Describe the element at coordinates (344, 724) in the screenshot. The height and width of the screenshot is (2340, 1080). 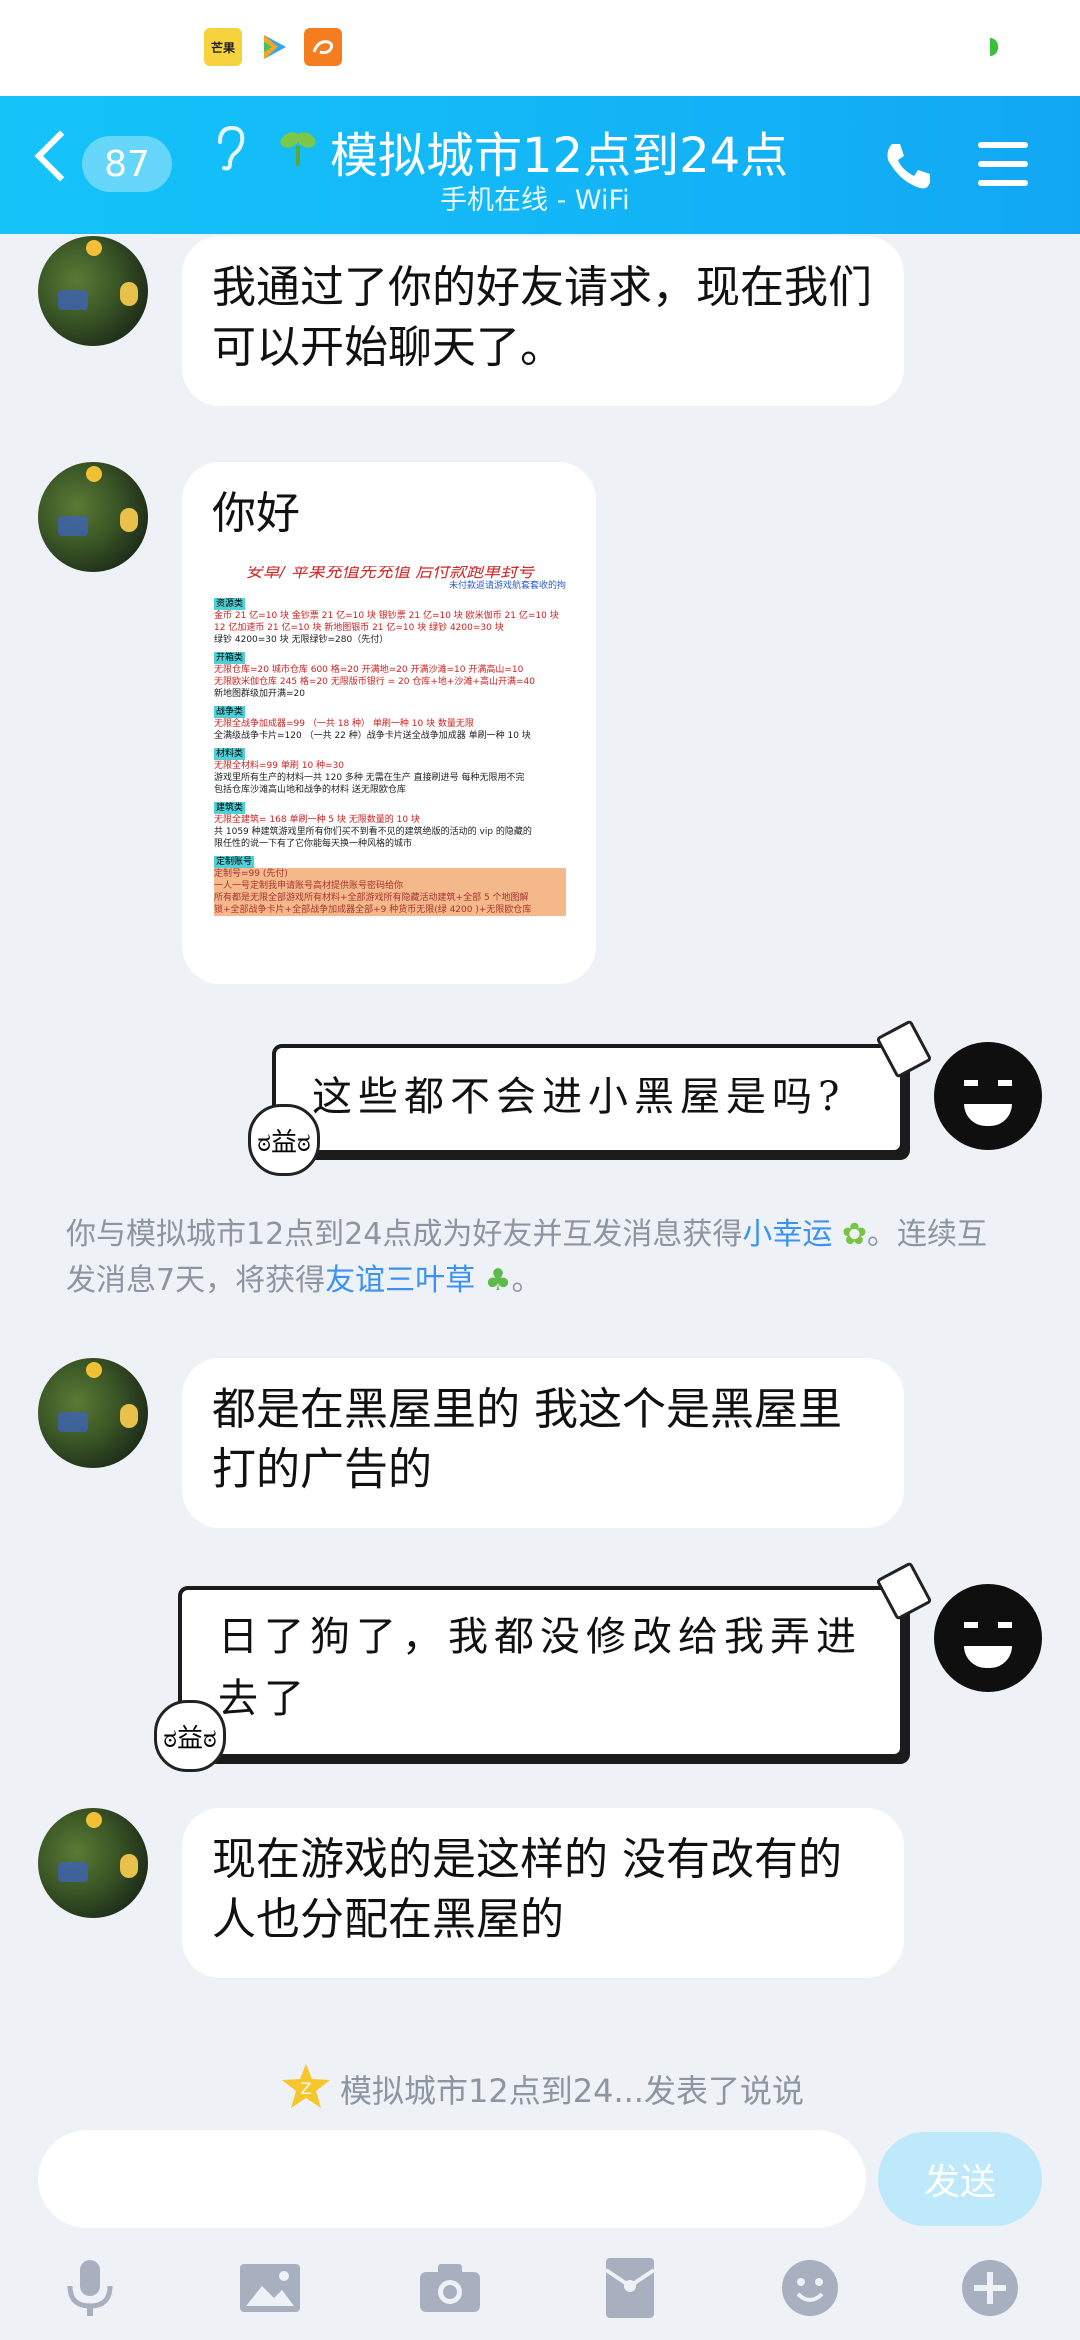
I see `poster-line: 无限全战争加成器=99 （一共 18 种） 单刷一种 10 块 数量无限` at that location.